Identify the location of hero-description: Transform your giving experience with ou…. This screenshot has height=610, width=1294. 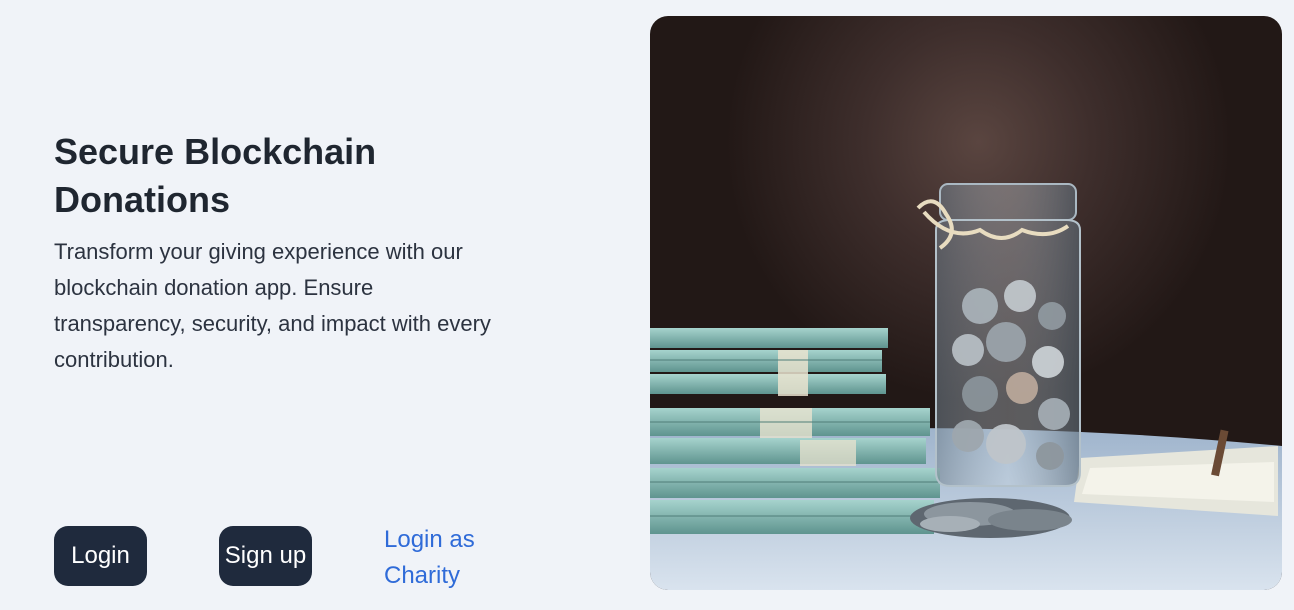
(272, 305).